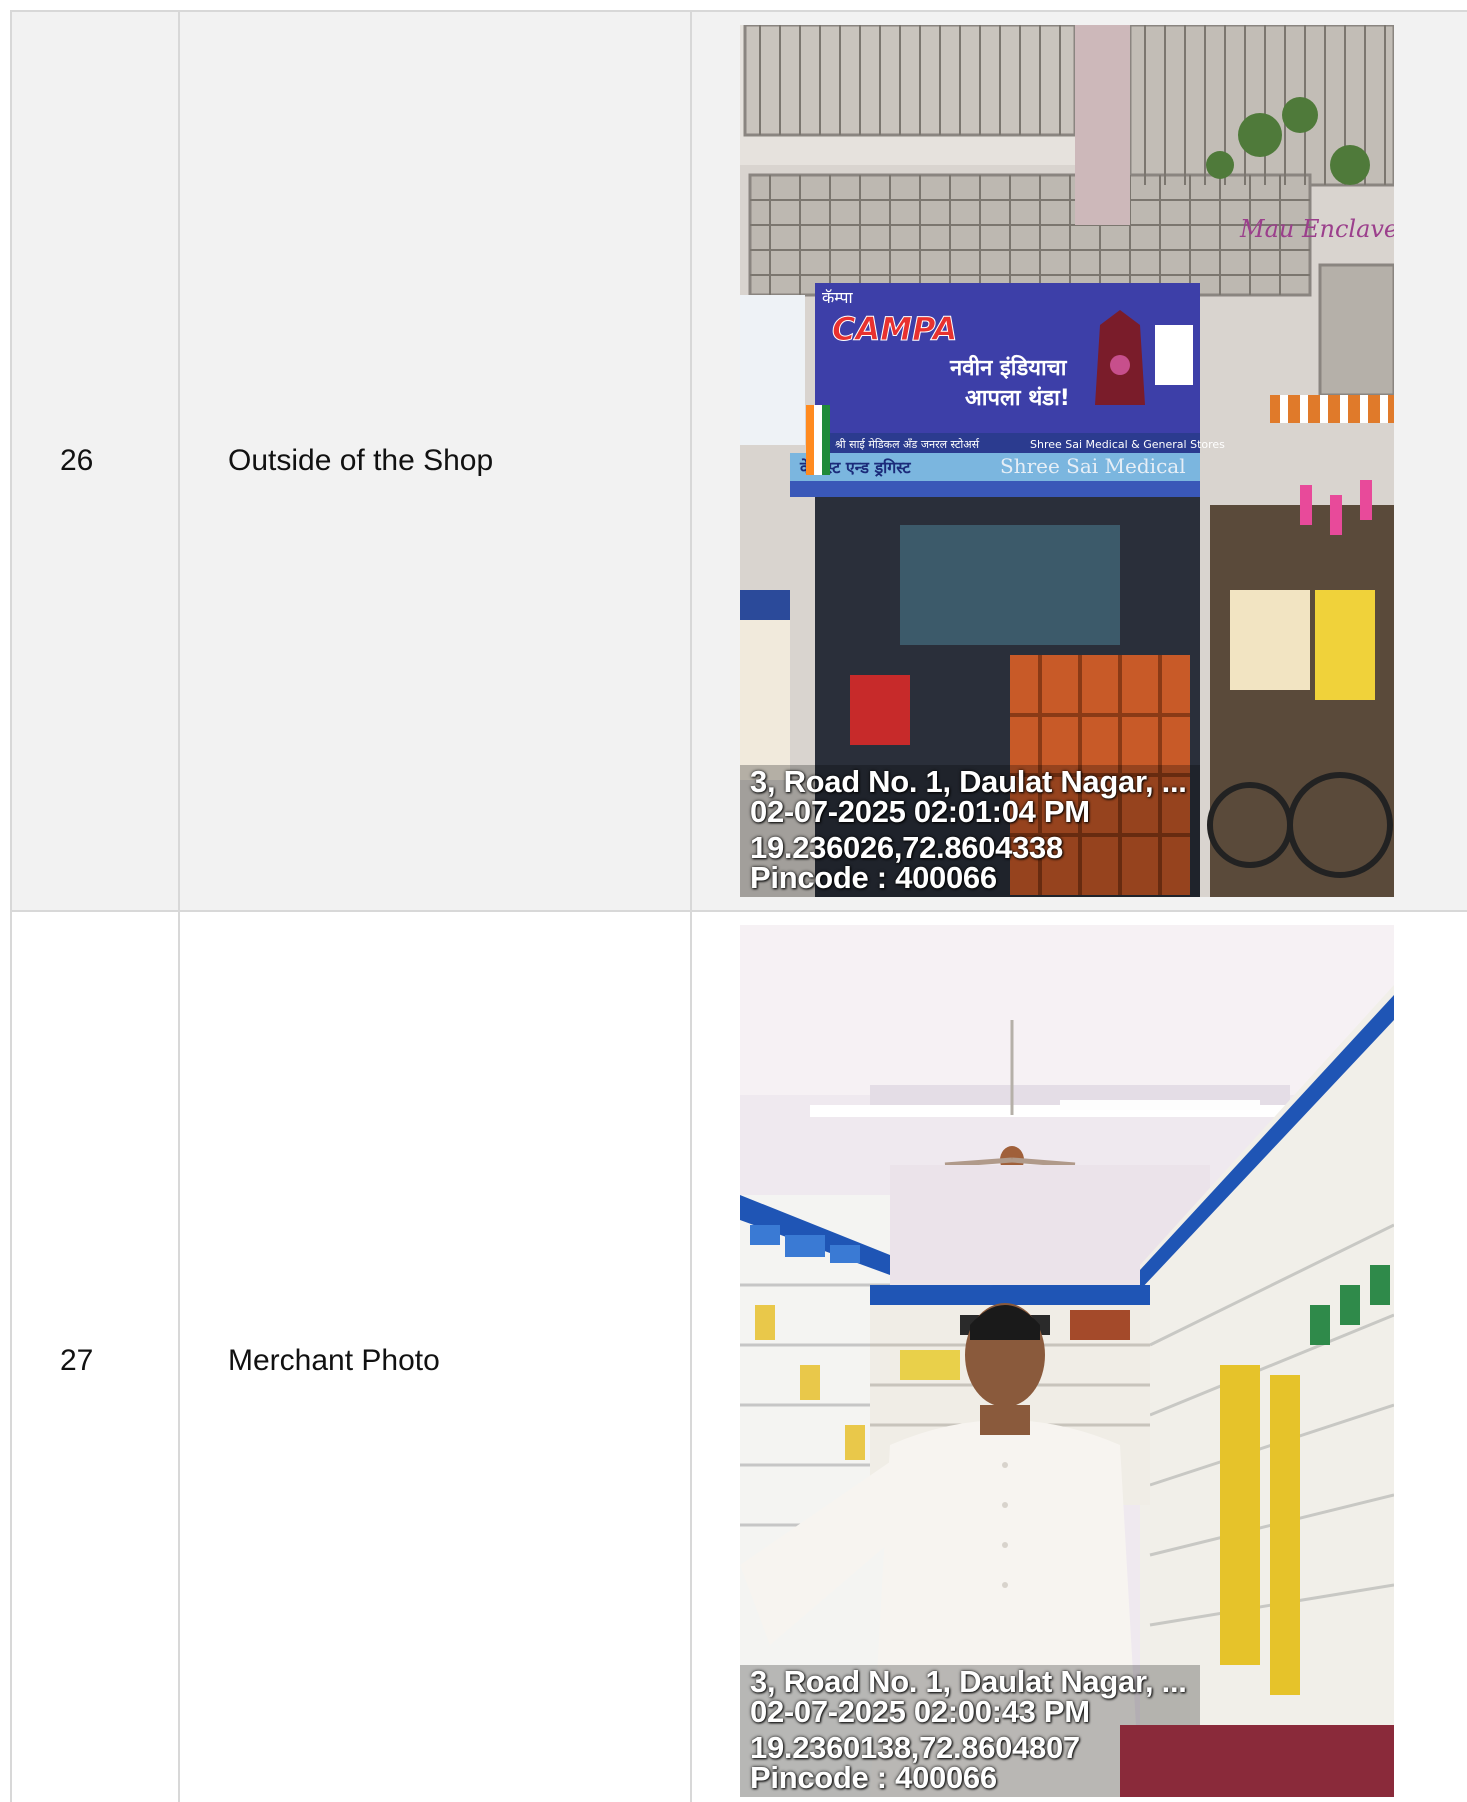 The image size is (1467, 1802). Describe the element at coordinates (920, 811) in the screenshot. I see `stamp-datetime: 02-07-2025 02:01:04 PM` at that location.